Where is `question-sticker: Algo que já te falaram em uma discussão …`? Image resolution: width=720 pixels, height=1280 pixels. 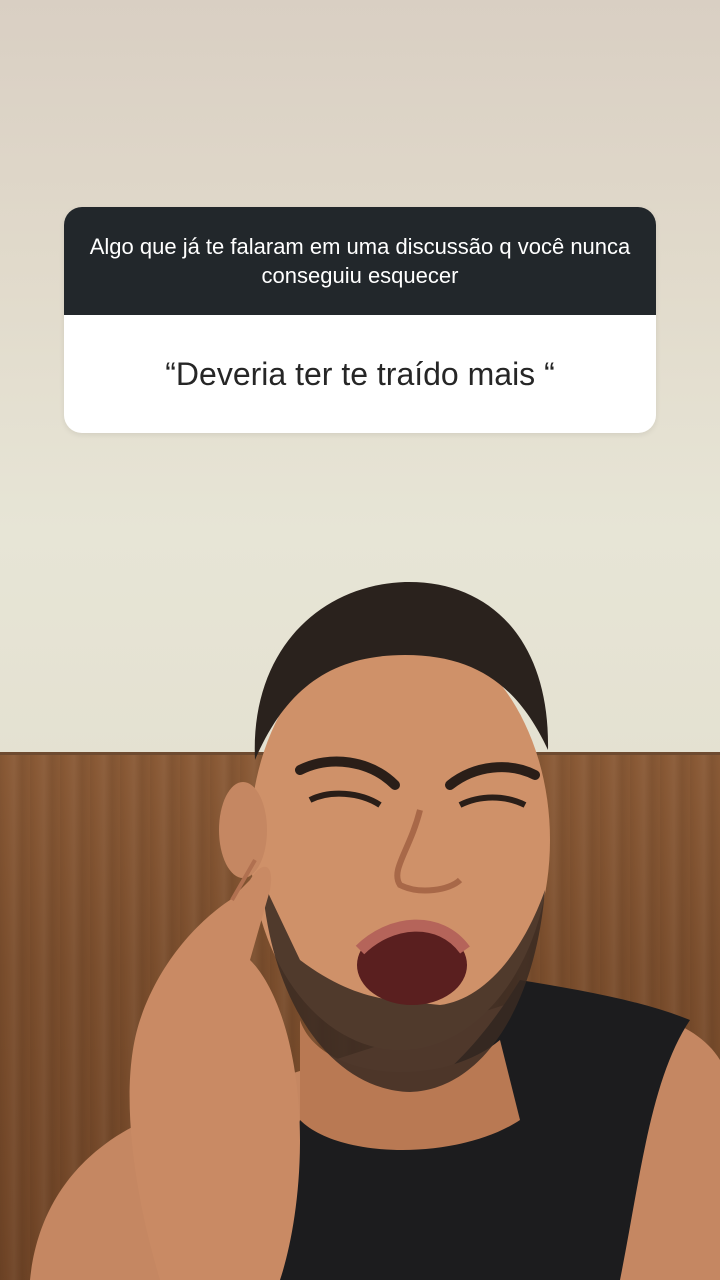
question-sticker: Algo que já te falaram em uma discussão … is located at coordinates (360, 320).